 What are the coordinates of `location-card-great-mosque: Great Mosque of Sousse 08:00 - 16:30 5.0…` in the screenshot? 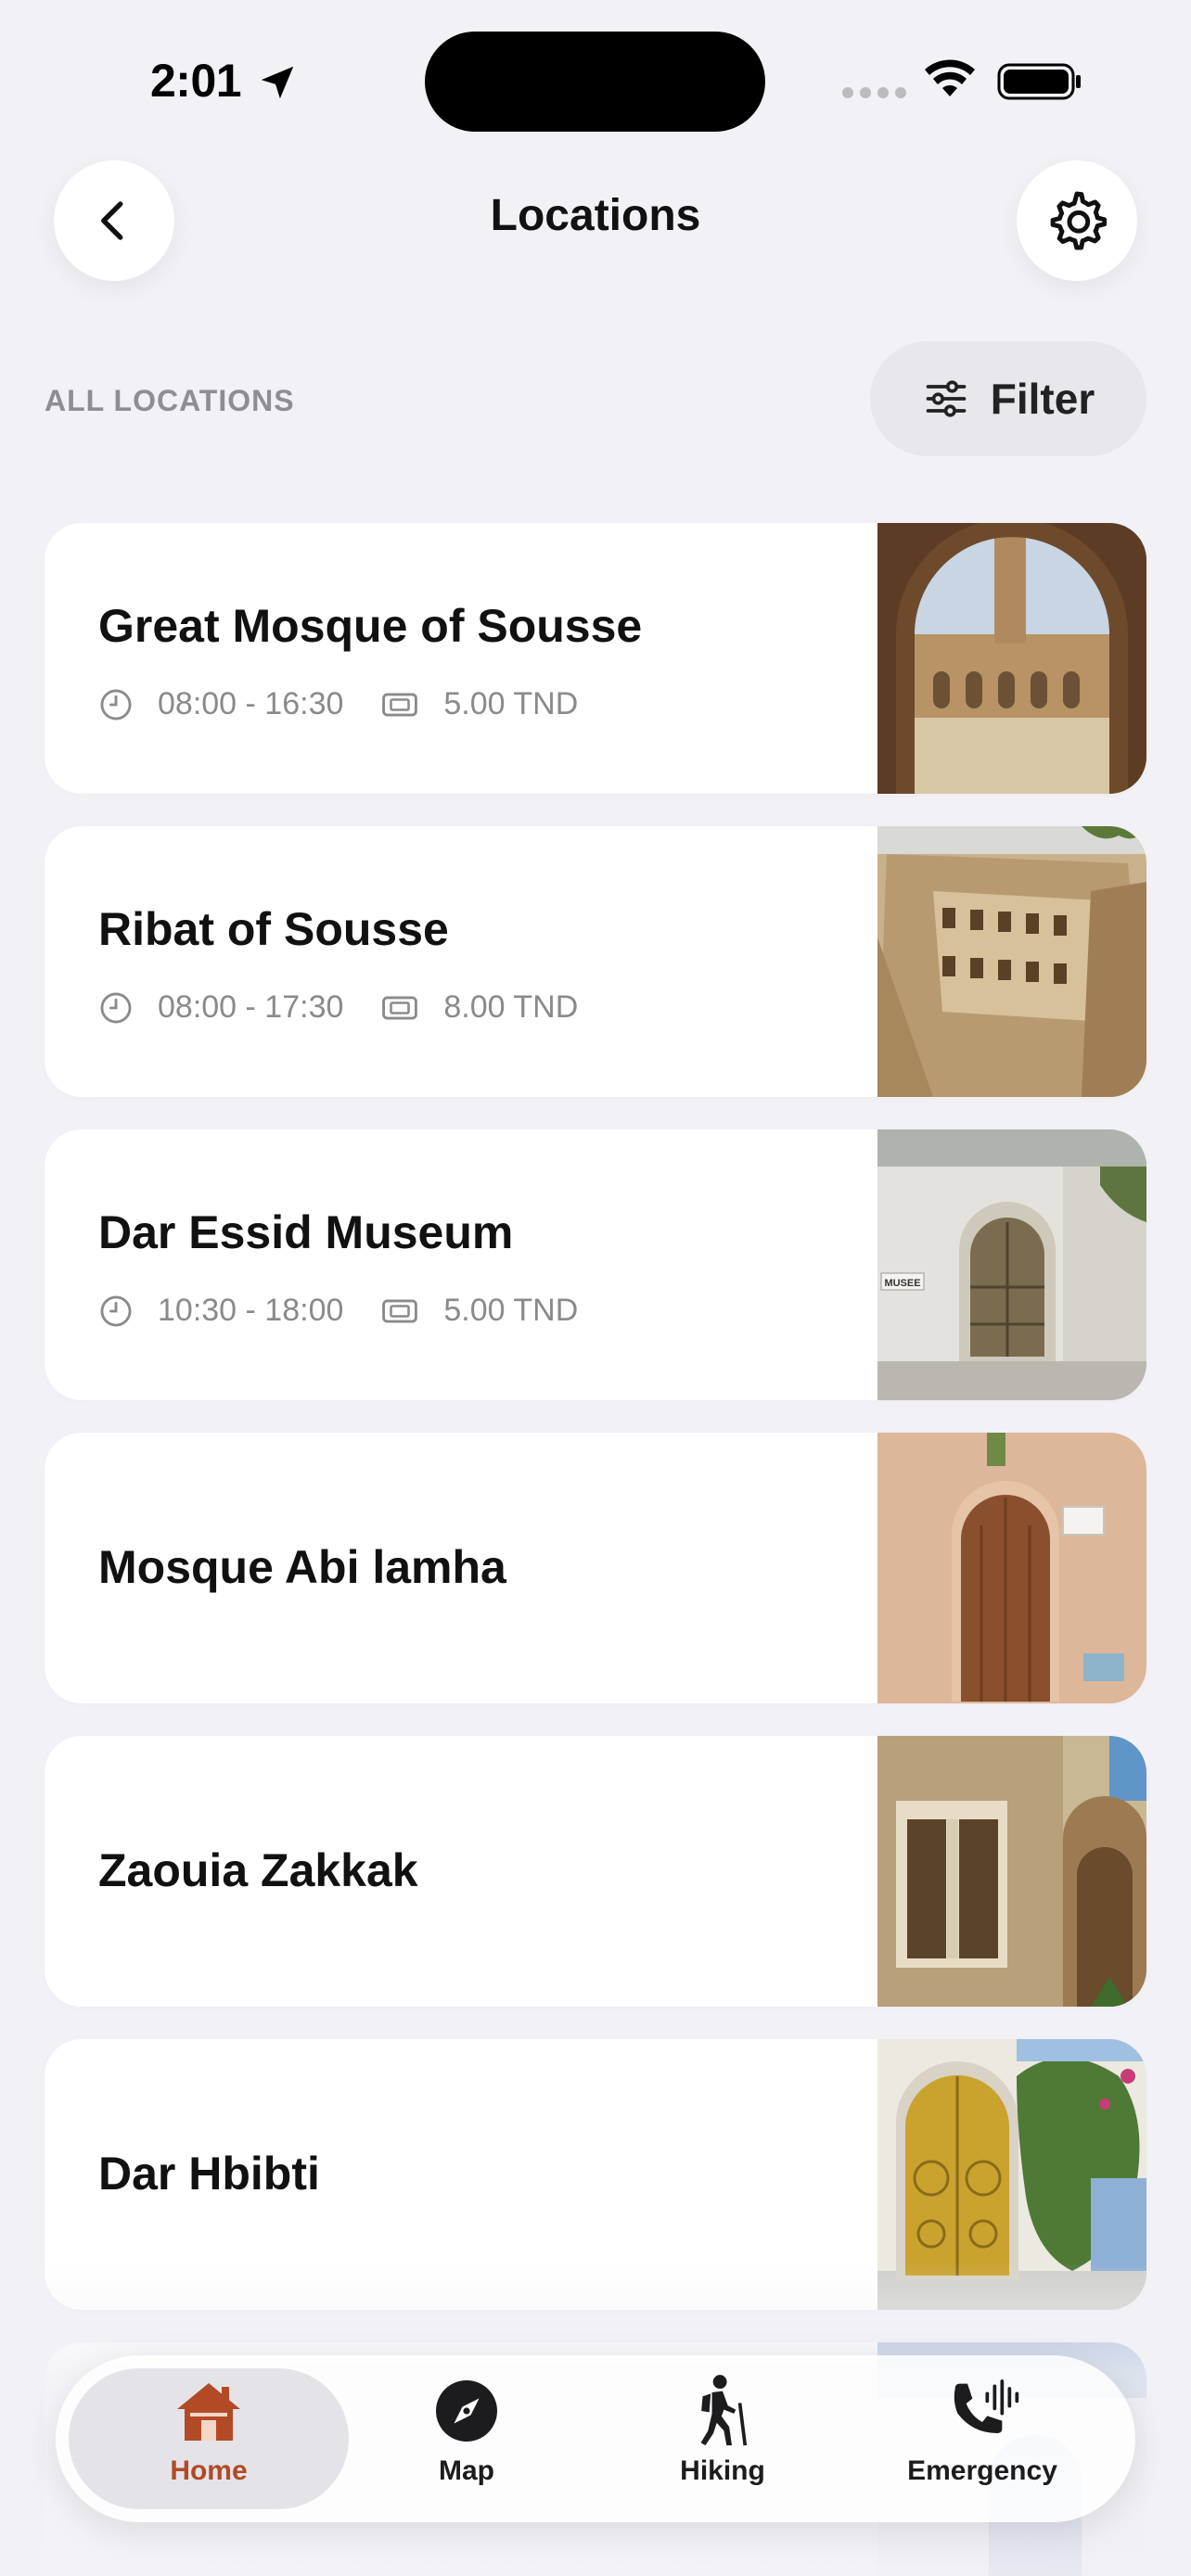 It's located at (595, 658).